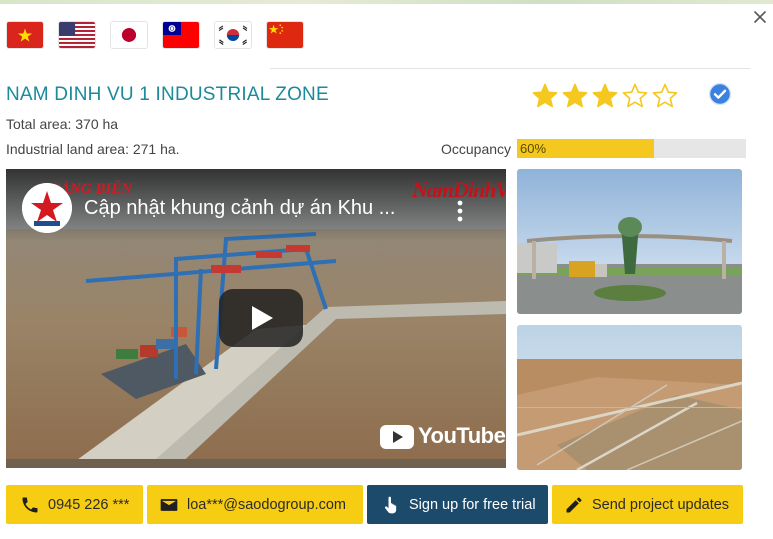  I want to click on occupancy-bar: 60%, so click(631, 148).